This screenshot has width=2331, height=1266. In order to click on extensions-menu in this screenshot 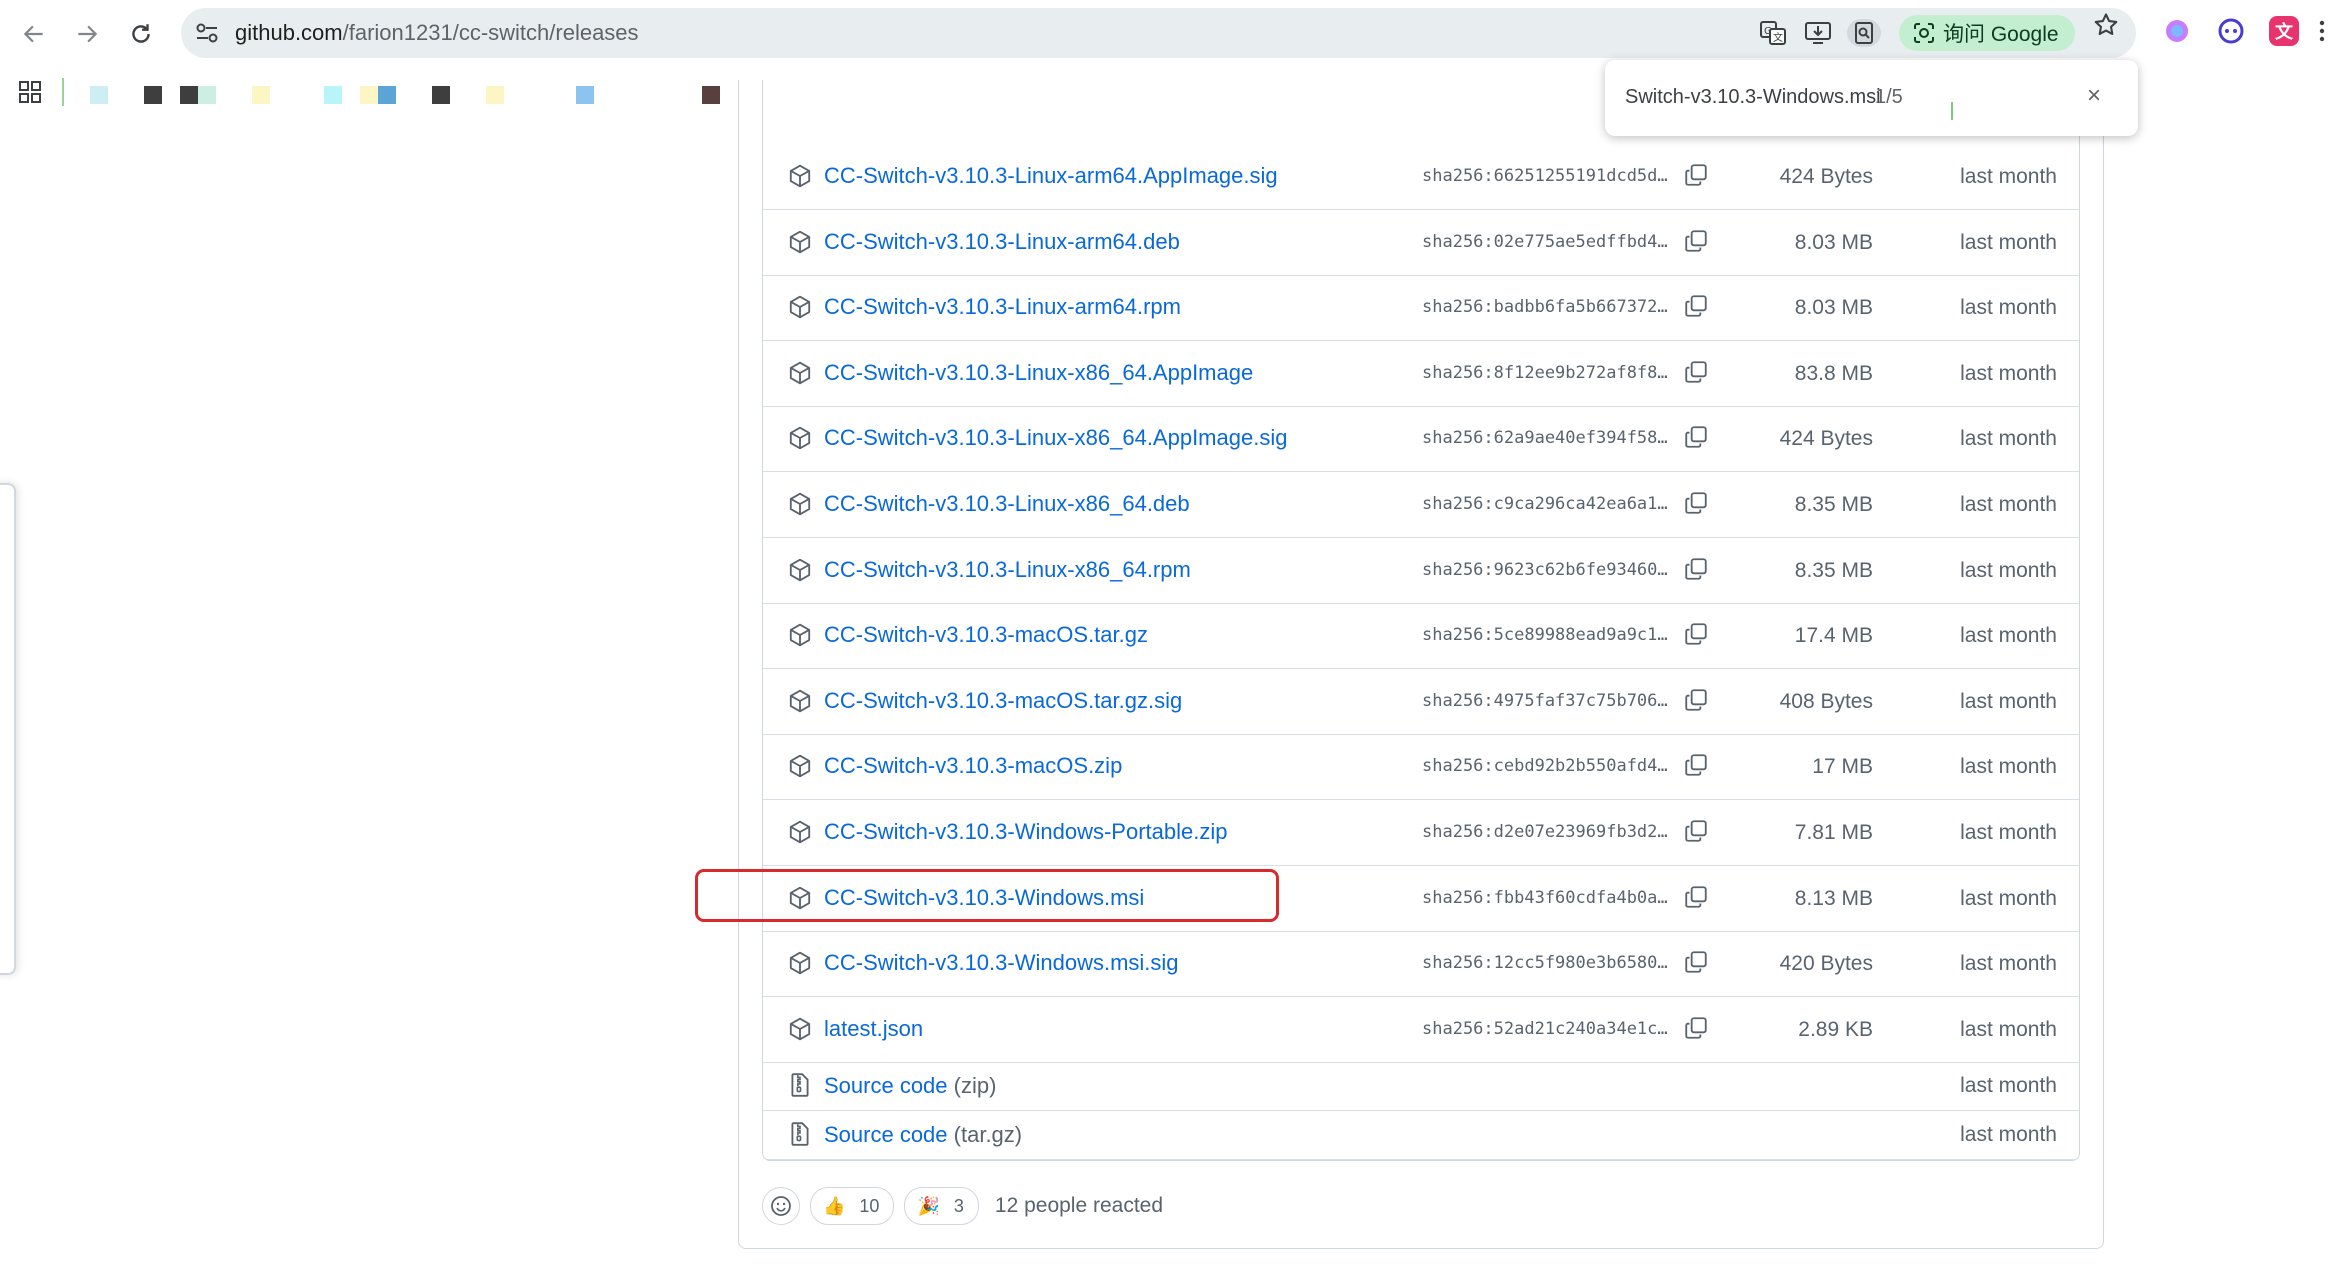, I will do `click(2322, 31)`.